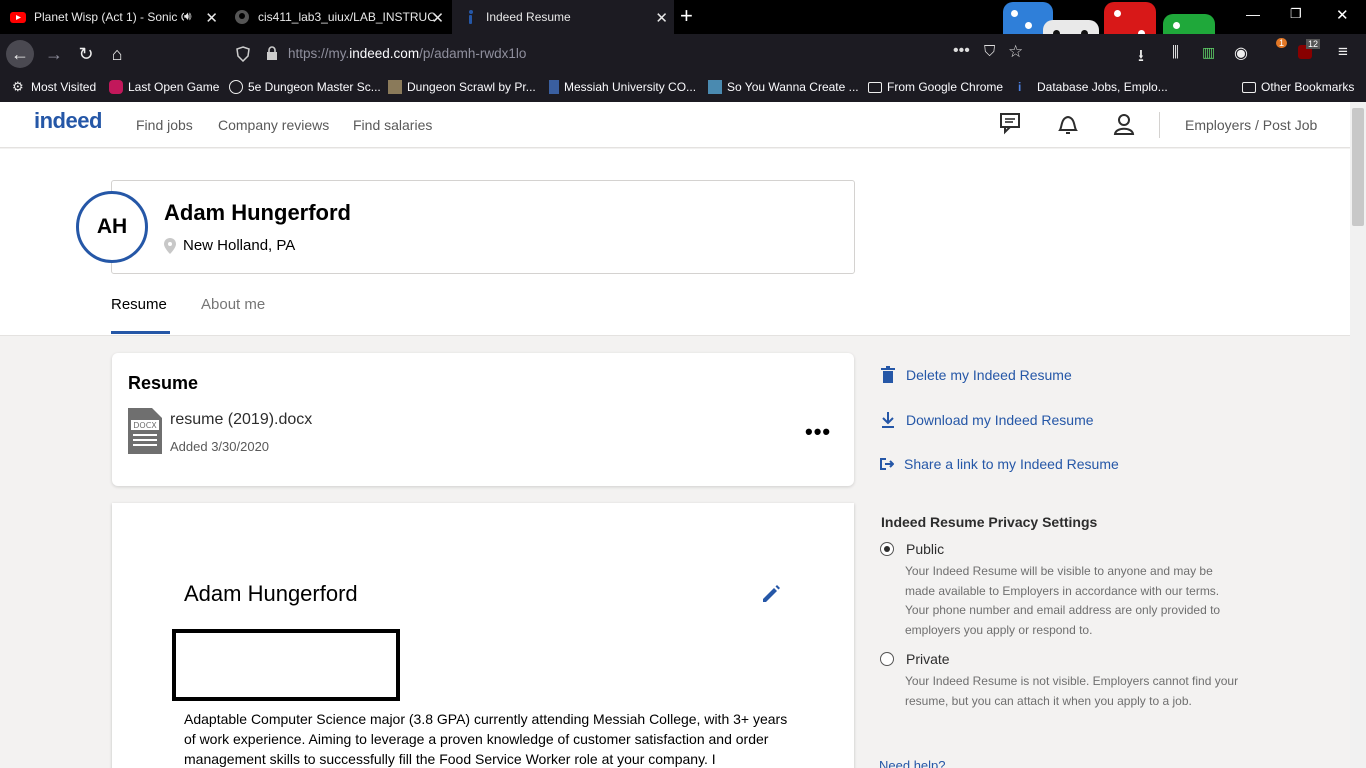 This screenshot has width=1366, height=768. What do you see at coordinates (887, 659) in the screenshot?
I see `private-radio` at bounding box center [887, 659].